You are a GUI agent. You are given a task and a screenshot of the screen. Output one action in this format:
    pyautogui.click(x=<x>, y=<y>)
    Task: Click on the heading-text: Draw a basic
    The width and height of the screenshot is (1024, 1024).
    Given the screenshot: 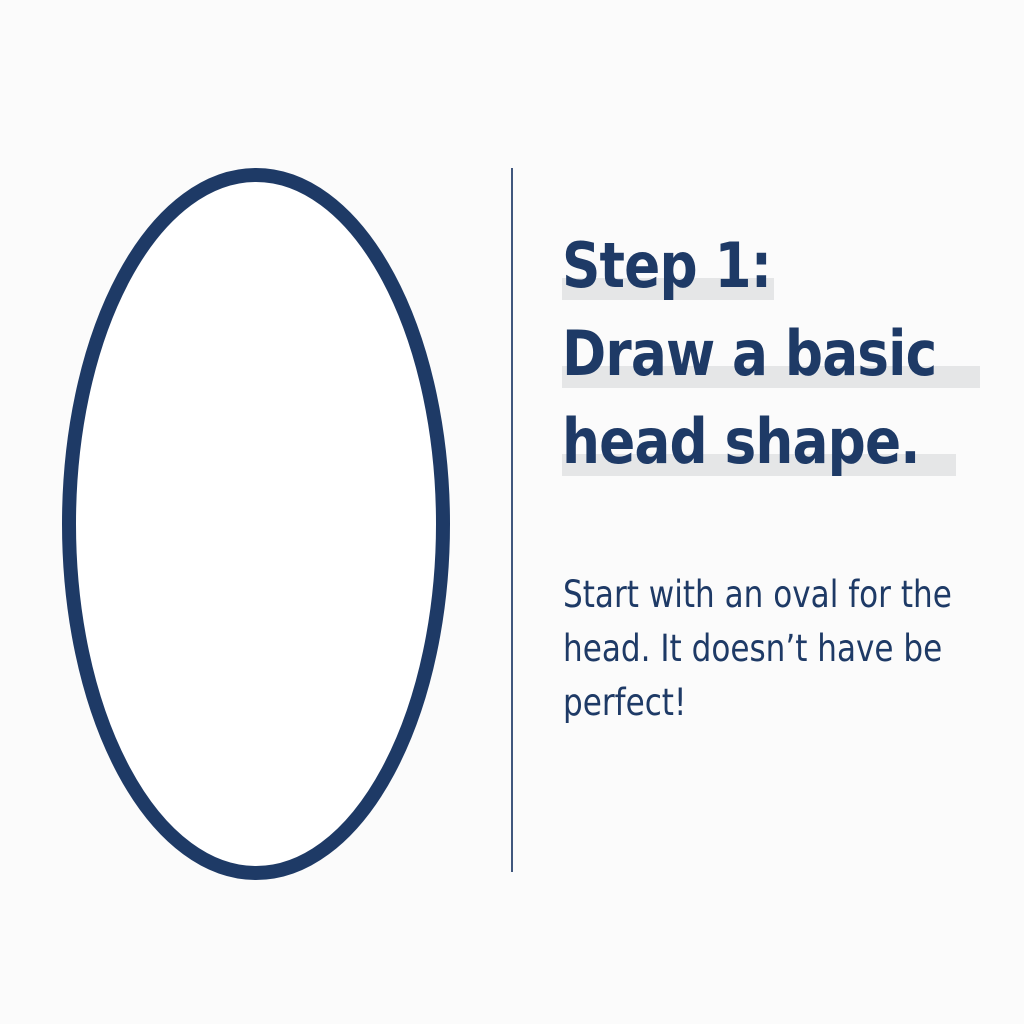 What is the action you would take?
    pyautogui.click(x=749, y=353)
    